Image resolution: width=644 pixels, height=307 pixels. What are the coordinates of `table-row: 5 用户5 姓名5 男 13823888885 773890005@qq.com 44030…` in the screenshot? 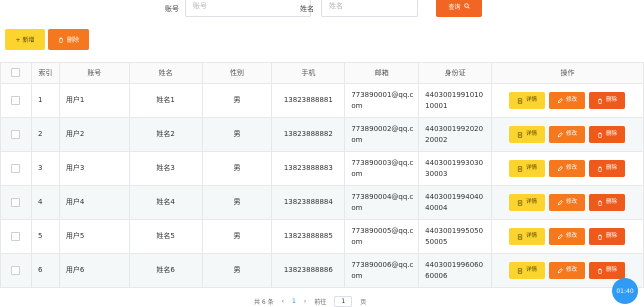 It's located at (322, 236).